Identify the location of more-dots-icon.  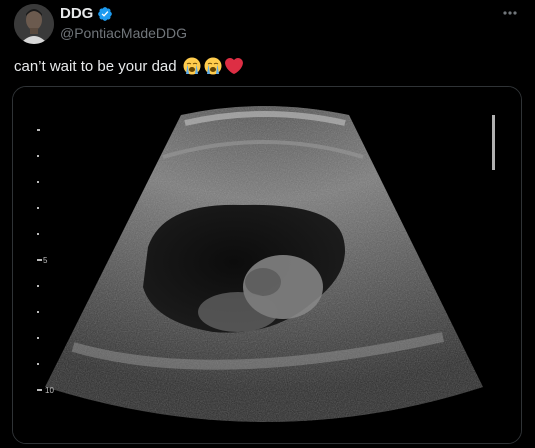
(510, 13).